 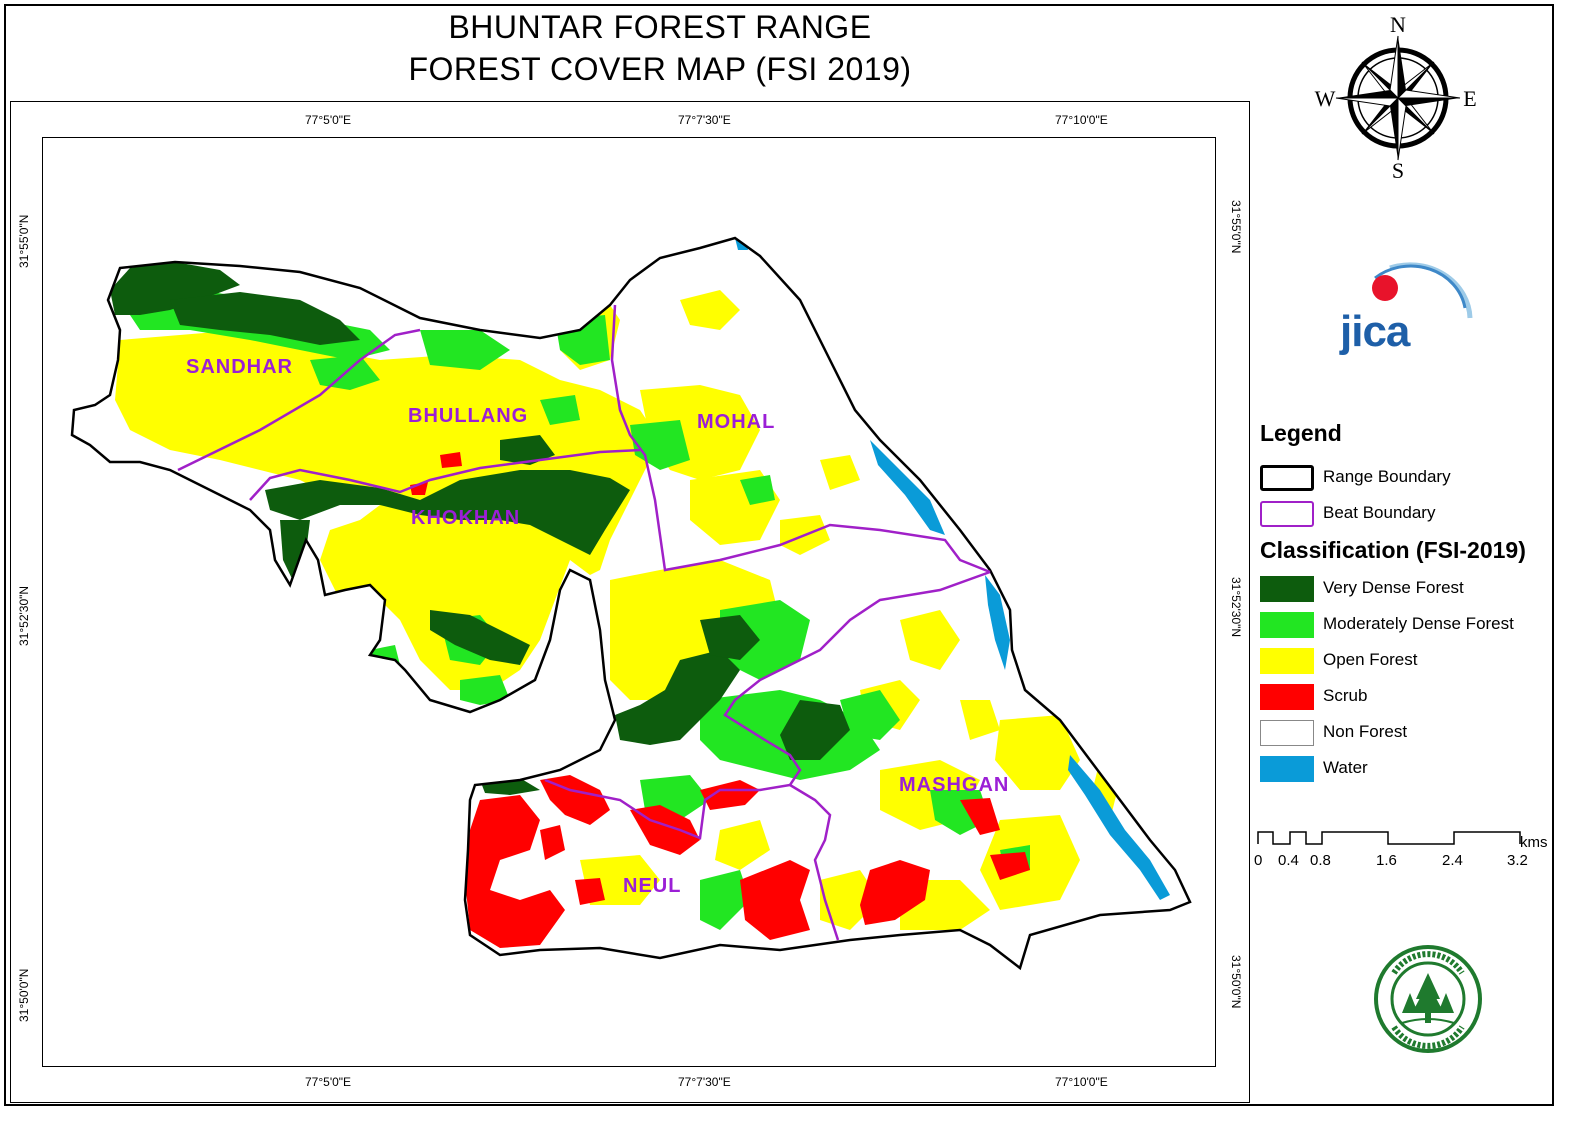 What do you see at coordinates (1287, 514) in the screenshot?
I see `beat-boundary-swatch` at bounding box center [1287, 514].